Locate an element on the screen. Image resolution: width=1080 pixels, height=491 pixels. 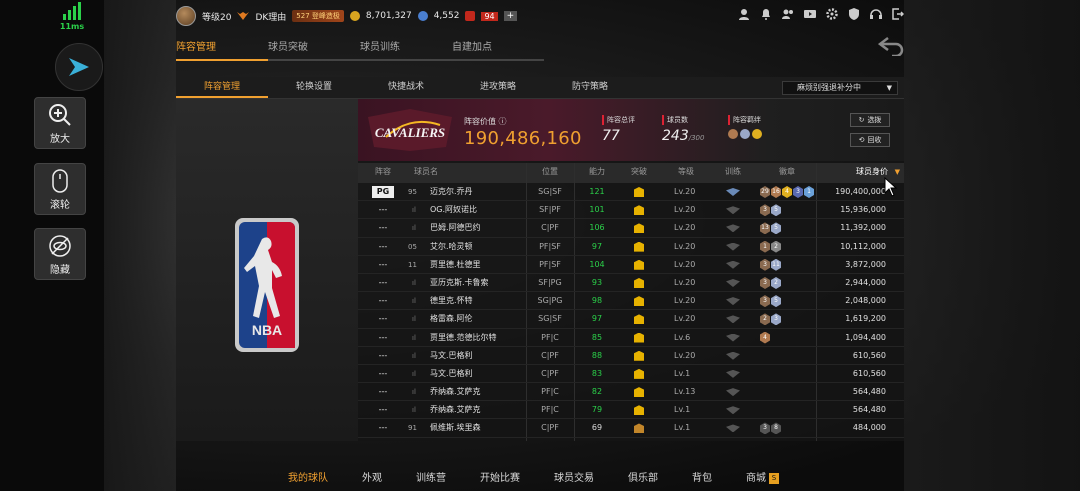
lineup-dropdown: 麻烦别强退补分中 ▼ is located at coordinates (840, 88).